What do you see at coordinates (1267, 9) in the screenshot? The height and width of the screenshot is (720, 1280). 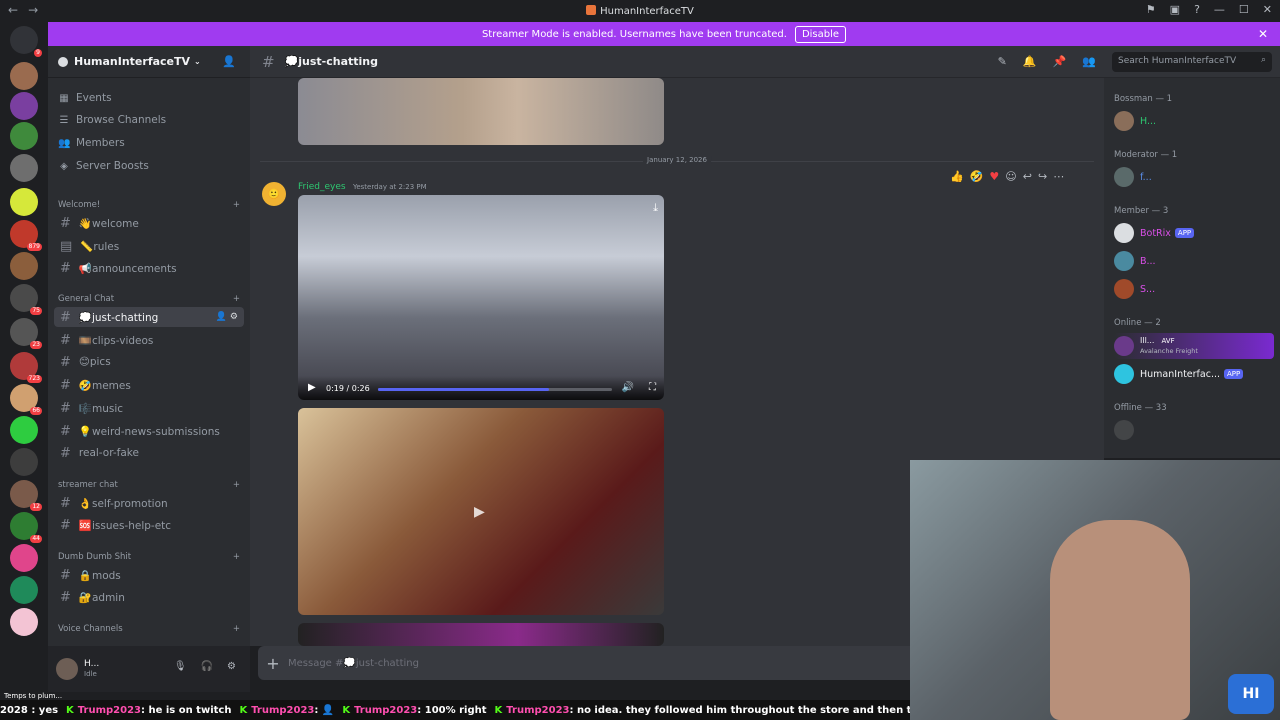 I see `close-window-icon: ✕` at bounding box center [1267, 9].